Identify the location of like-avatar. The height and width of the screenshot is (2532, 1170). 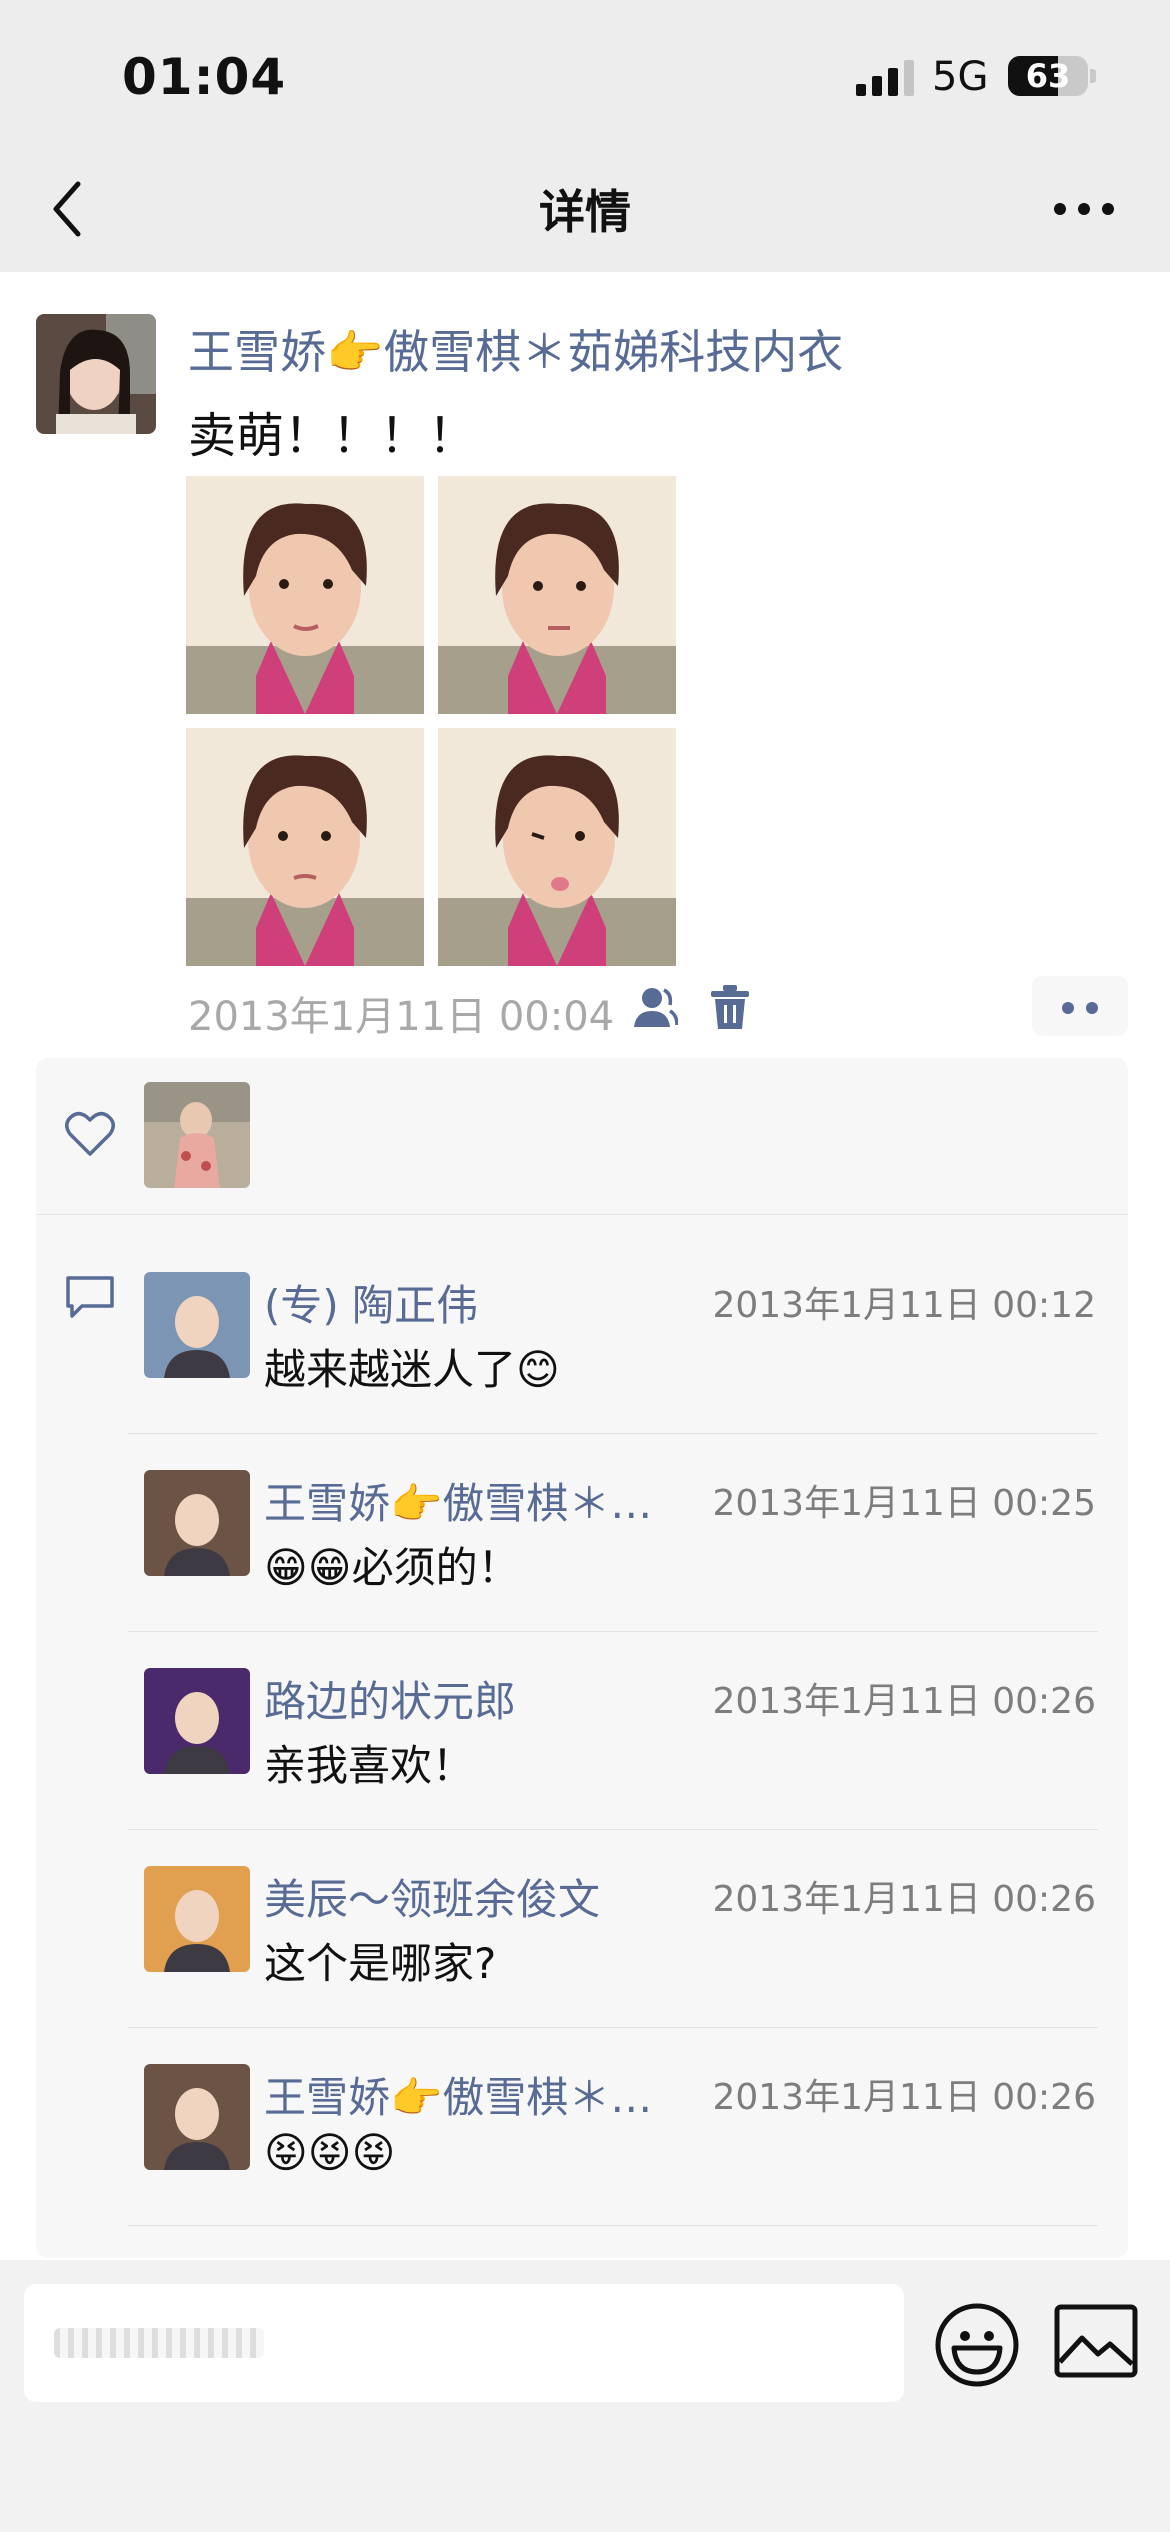
(197, 1135).